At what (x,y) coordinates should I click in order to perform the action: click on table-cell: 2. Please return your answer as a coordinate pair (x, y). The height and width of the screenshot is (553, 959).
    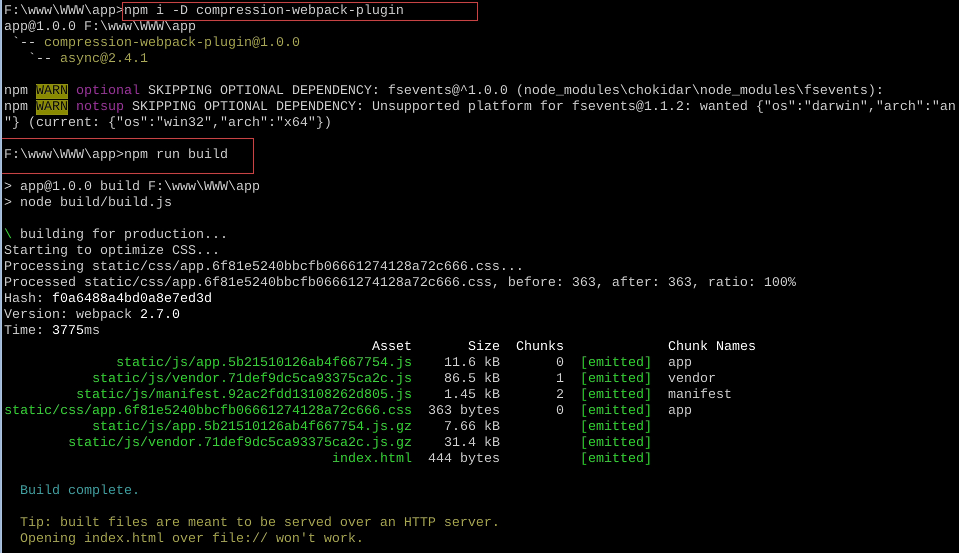
    Looking at the image, I should click on (560, 395).